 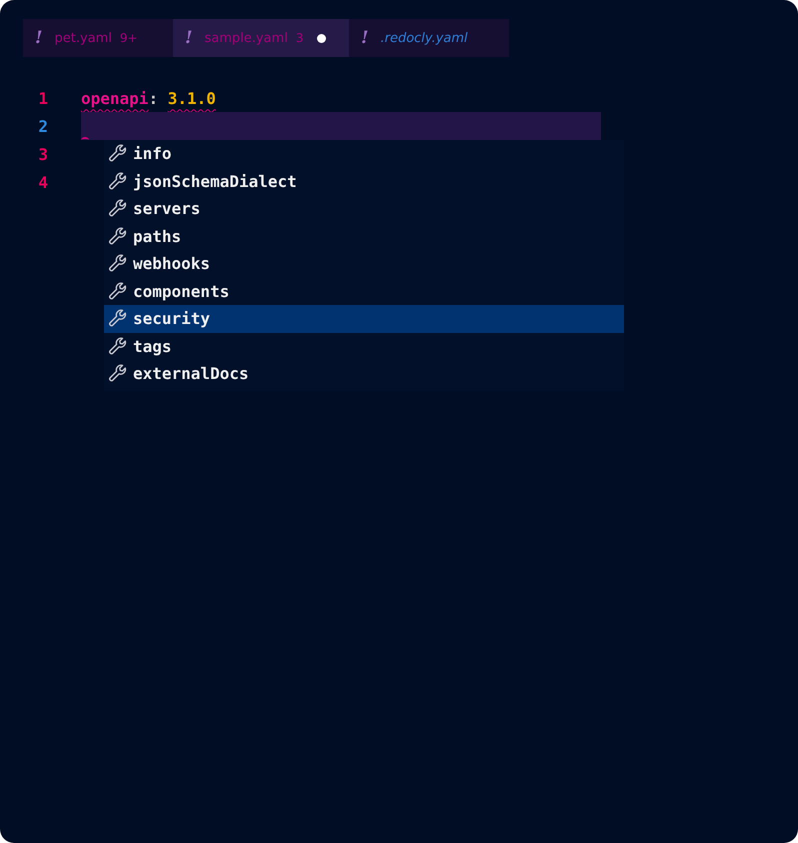 What do you see at coordinates (83, 38) in the screenshot?
I see `tab-label: pet.yaml` at bounding box center [83, 38].